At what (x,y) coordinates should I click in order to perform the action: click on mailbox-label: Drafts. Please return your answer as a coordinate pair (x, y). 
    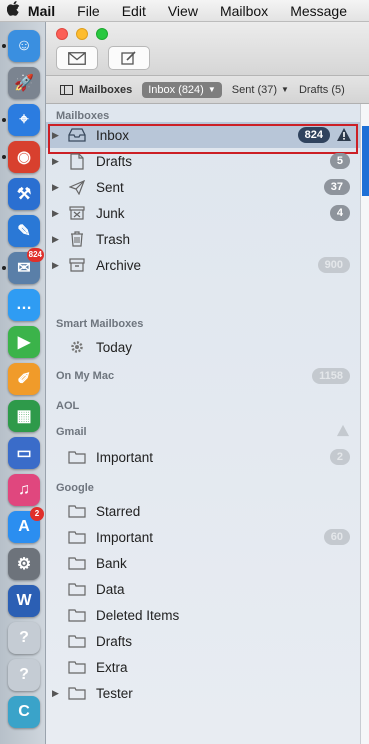
    Looking at the image, I should click on (114, 161).